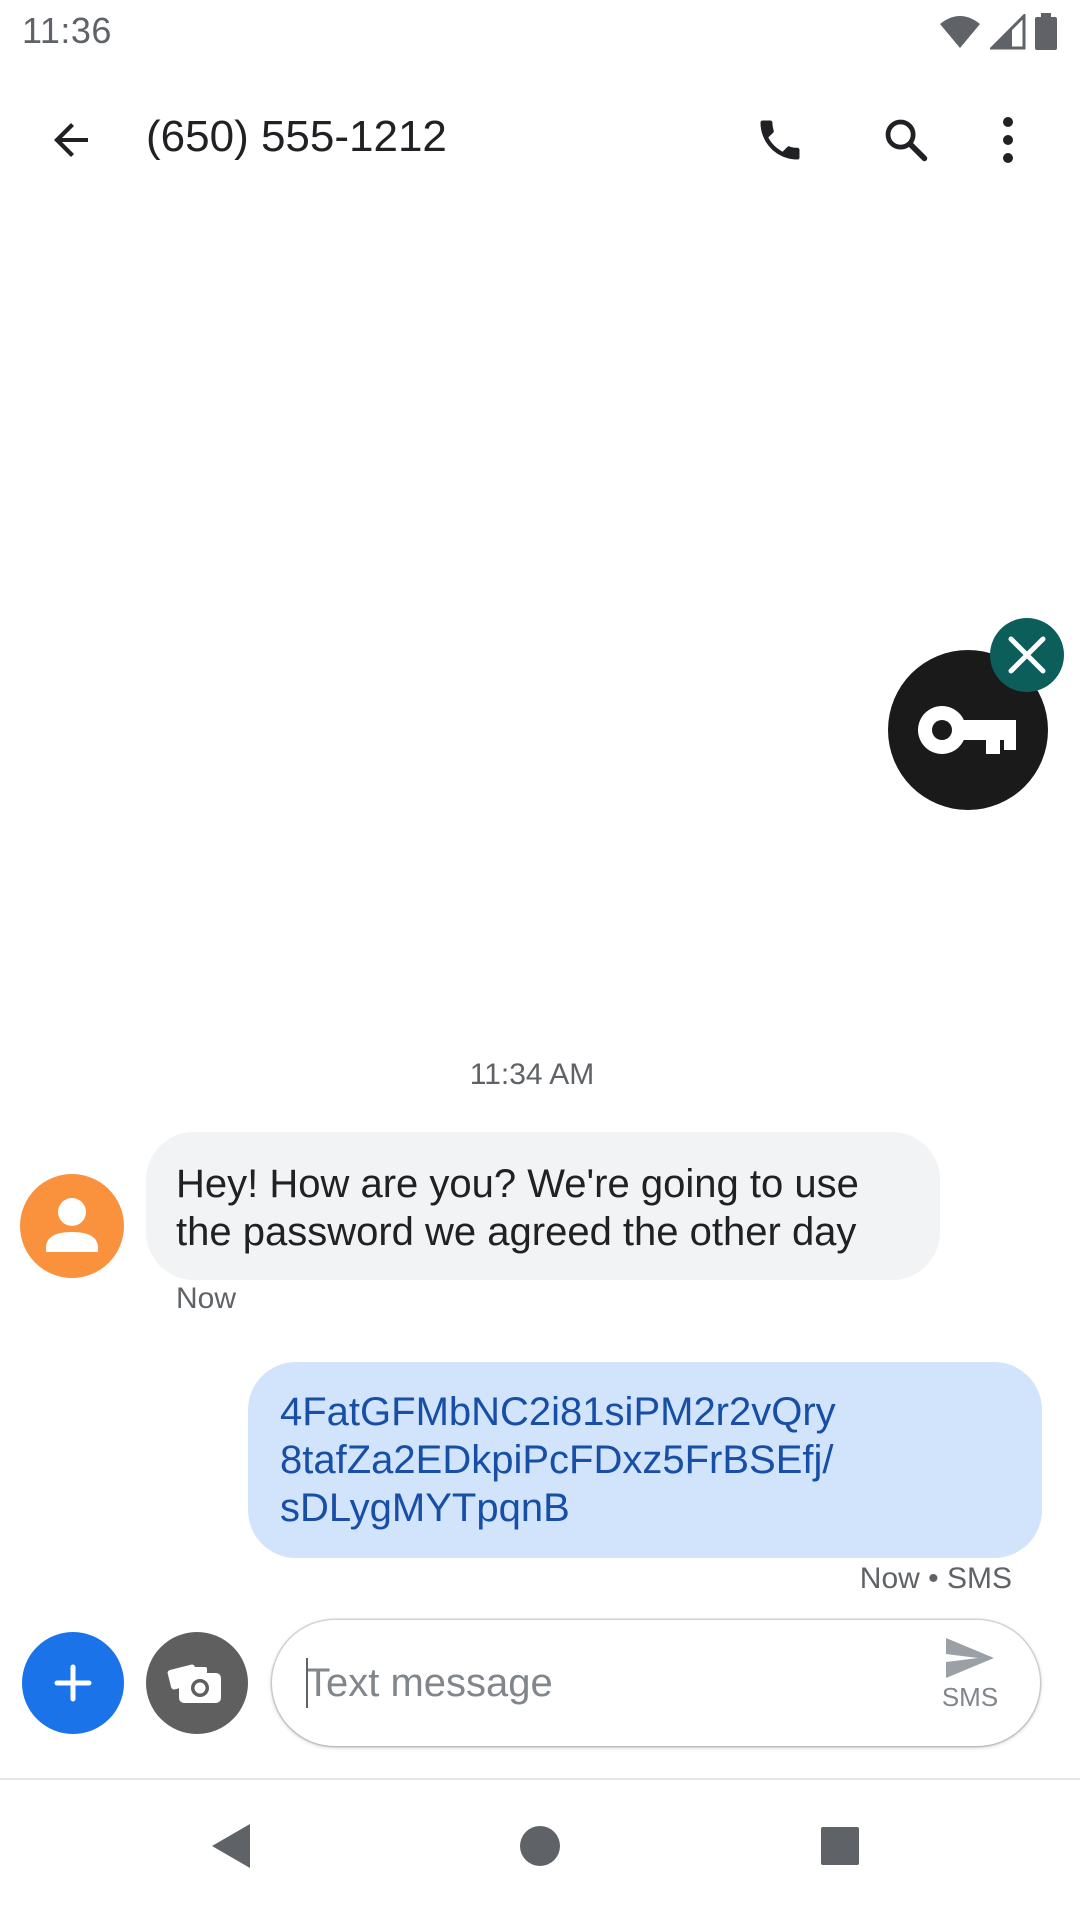  I want to click on app-bar: (650) 555-1212, so click(540, 134).